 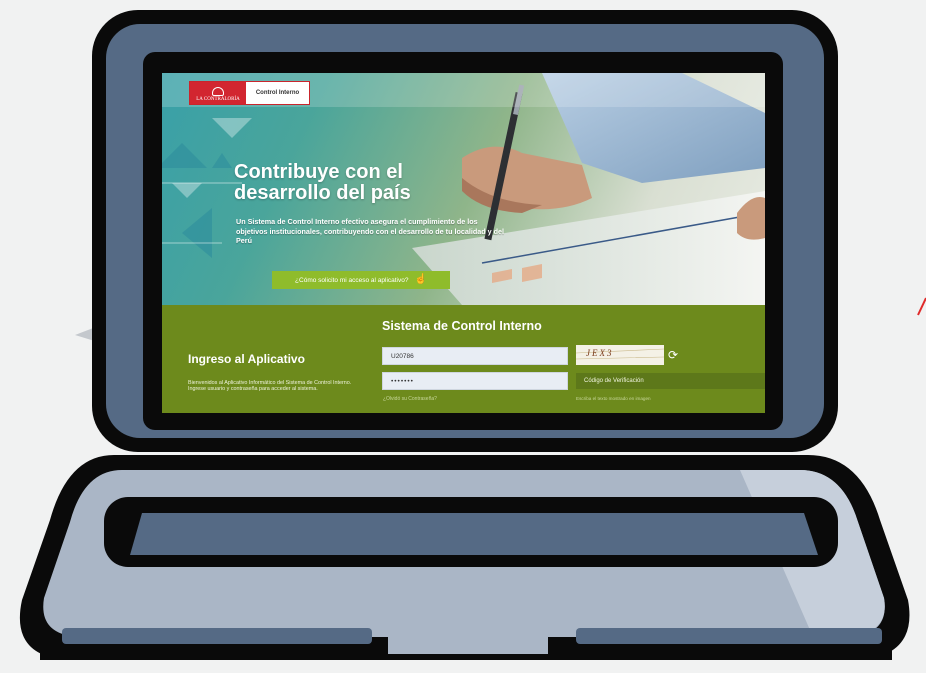 I want to click on crest-icon, so click(x=218, y=91).